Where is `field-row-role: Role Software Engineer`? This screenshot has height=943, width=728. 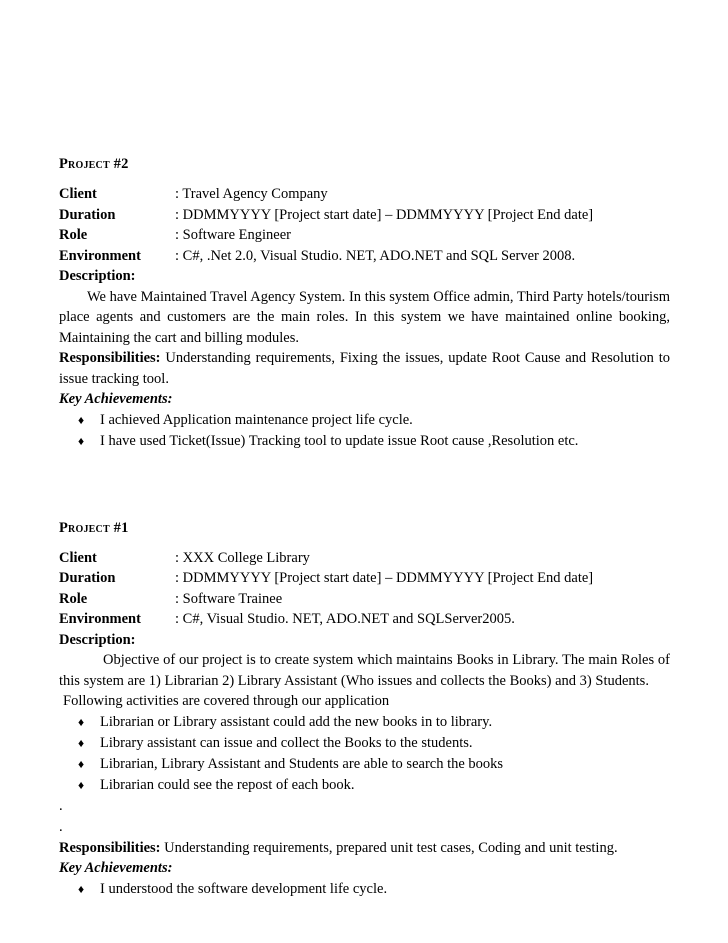 field-row-role: Role Software Engineer is located at coordinates (364, 235).